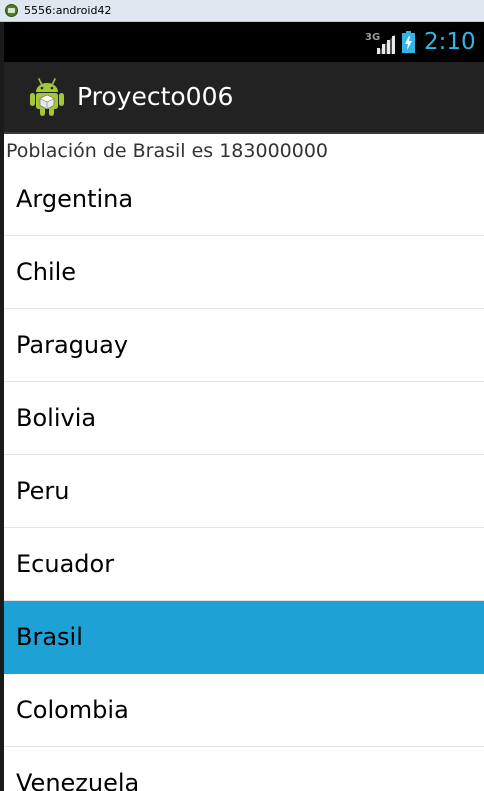  I want to click on signal-3g-icon: 3G, so click(380, 43).